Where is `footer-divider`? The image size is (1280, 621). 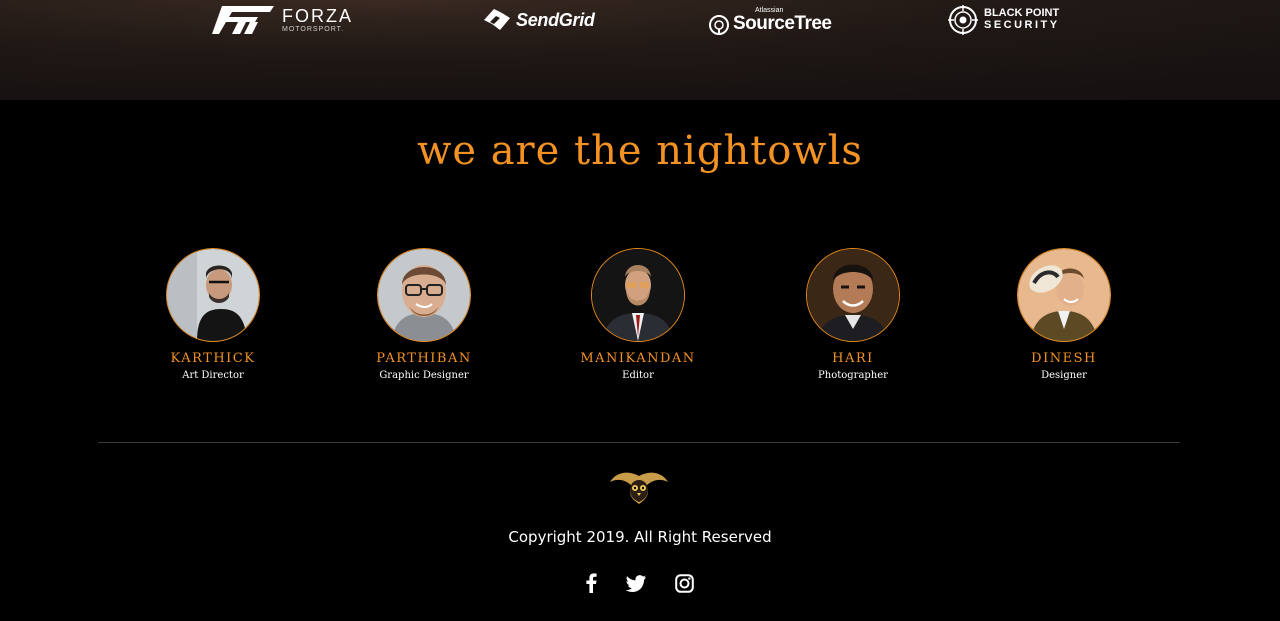
footer-divider is located at coordinates (639, 442).